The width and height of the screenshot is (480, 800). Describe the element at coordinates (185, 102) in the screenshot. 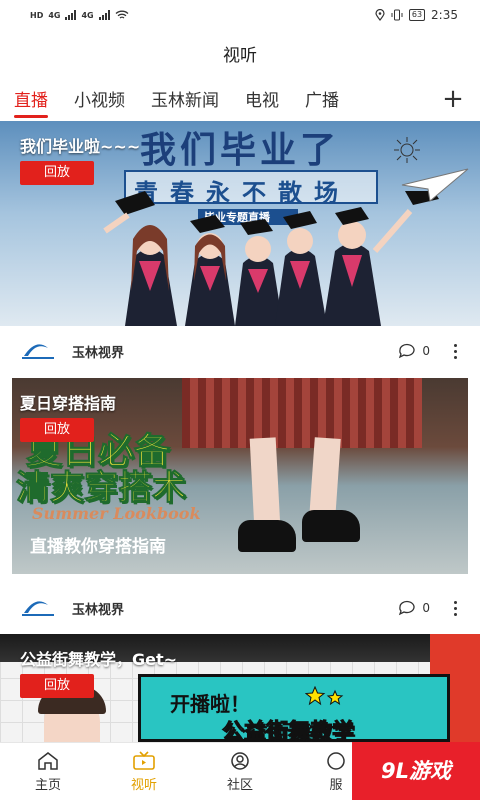

I see `tab-yulin-news: 玉林新闻` at that location.